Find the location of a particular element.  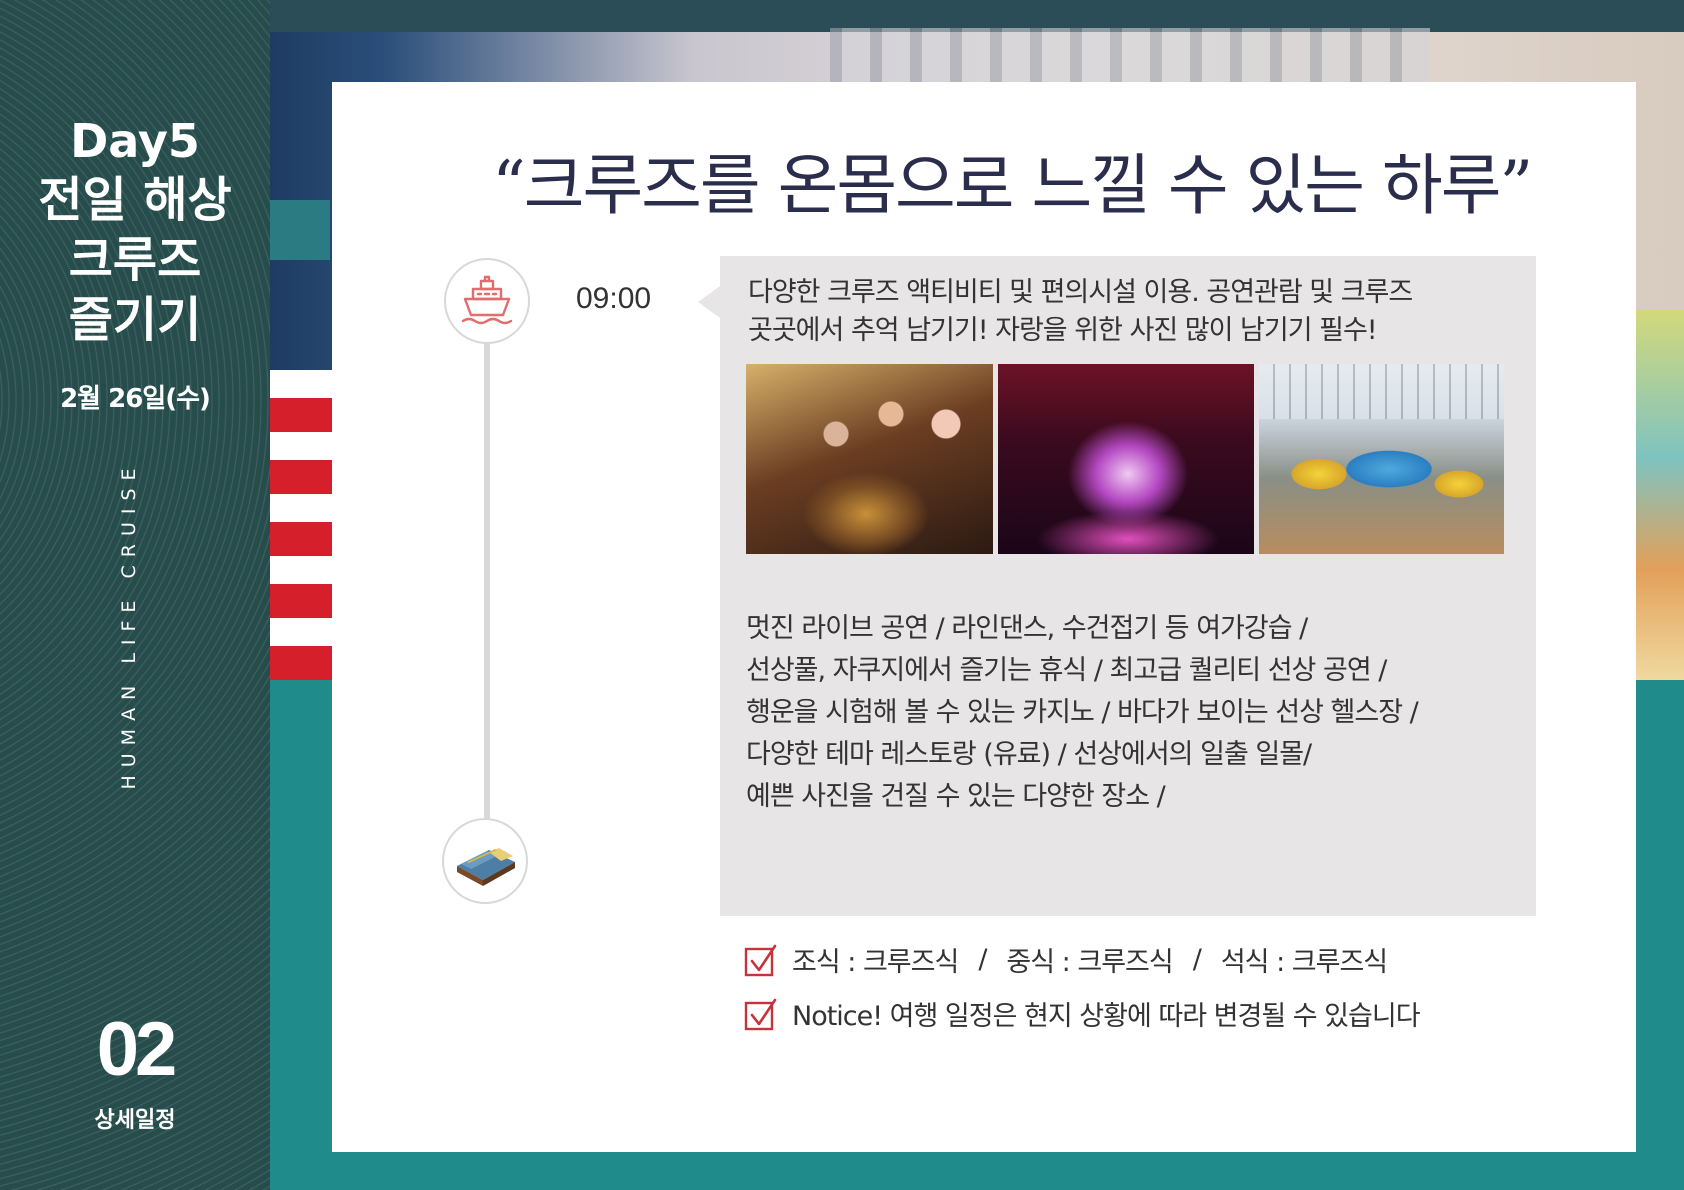

activity-line: 행운을 시험해 볼 수 있는 카지노 / 바다가 보이는 선상 헬스장 / is located at coordinates (1082, 712).